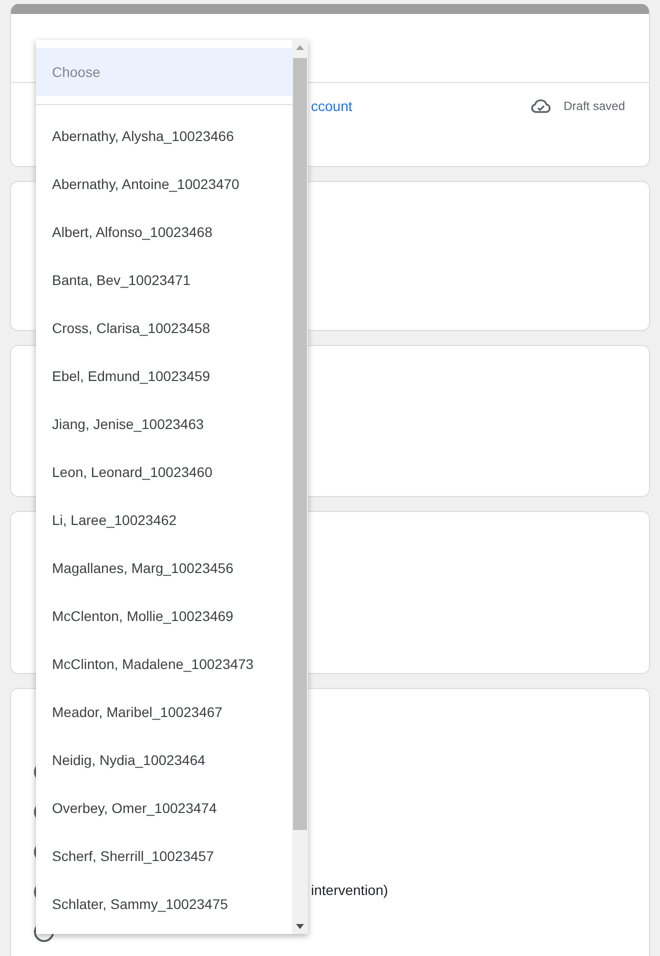  What do you see at coordinates (164, 904) in the screenshot?
I see `dropdown-option: Schlater, Sammy_10023475` at bounding box center [164, 904].